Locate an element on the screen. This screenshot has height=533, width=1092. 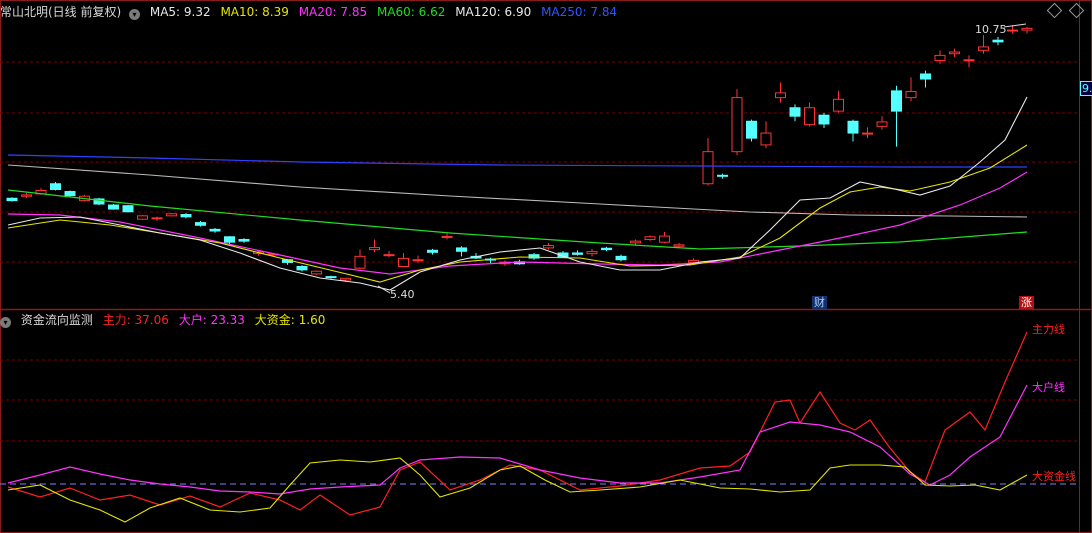
current-price-tag: 9. is located at coordinates (1086, 88).